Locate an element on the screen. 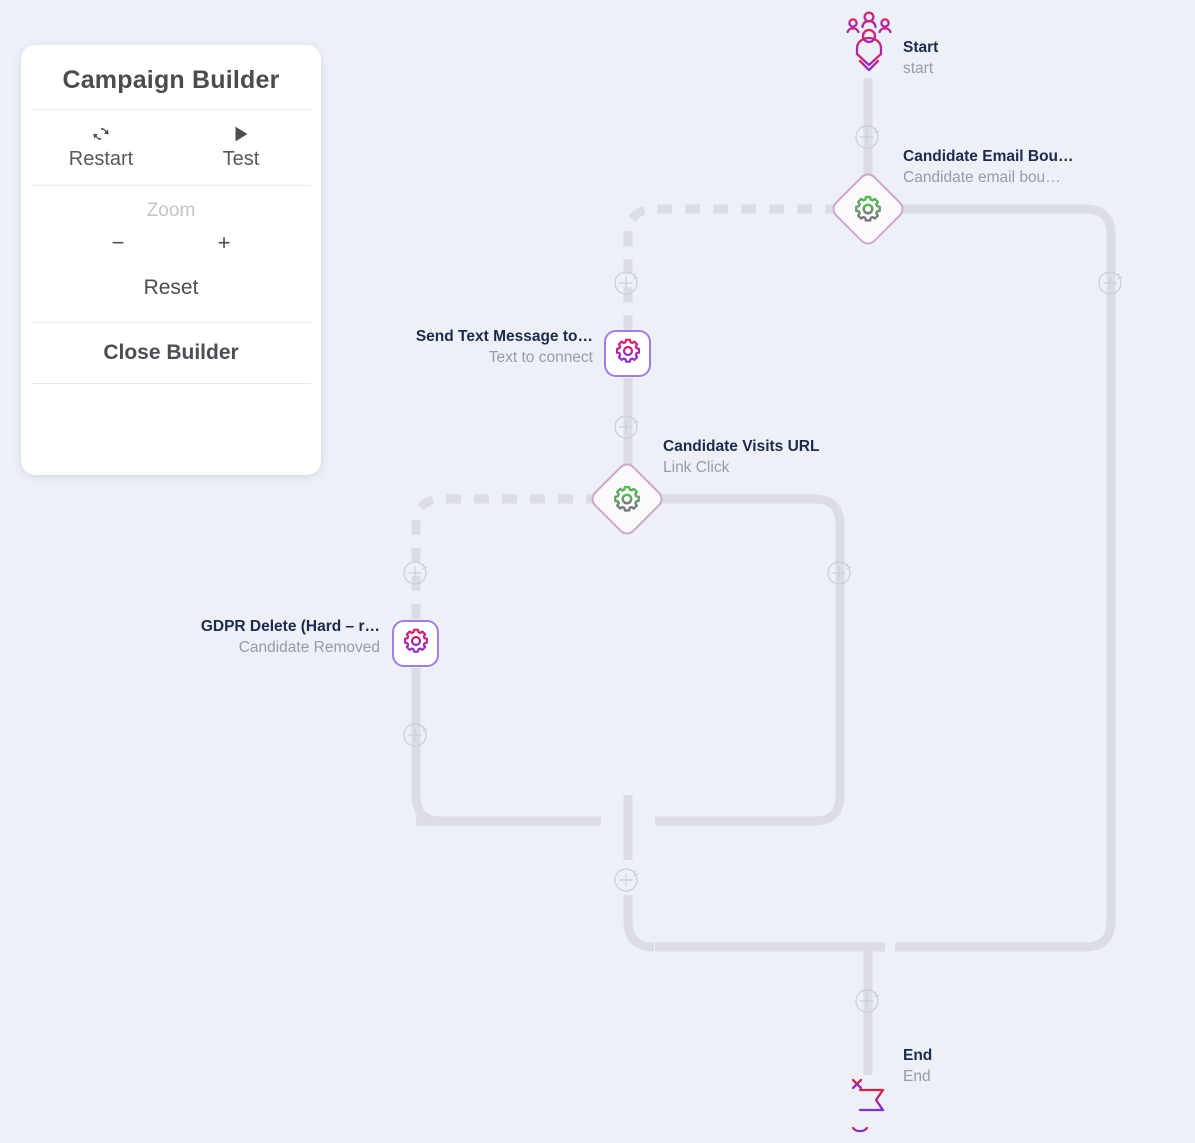  node-start-labels: Start start is located at coordinates (920, 58).